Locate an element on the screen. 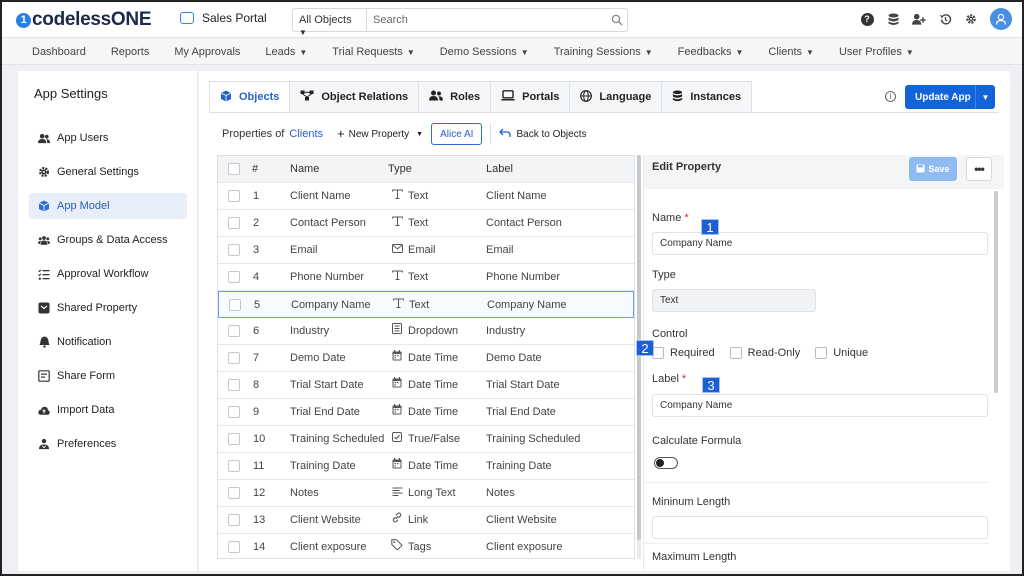 The height and width of the screenshot is (576, 1024). table-row: 9 Trial End Date Date Time Trial End Date is located at coordinates (426, 412).